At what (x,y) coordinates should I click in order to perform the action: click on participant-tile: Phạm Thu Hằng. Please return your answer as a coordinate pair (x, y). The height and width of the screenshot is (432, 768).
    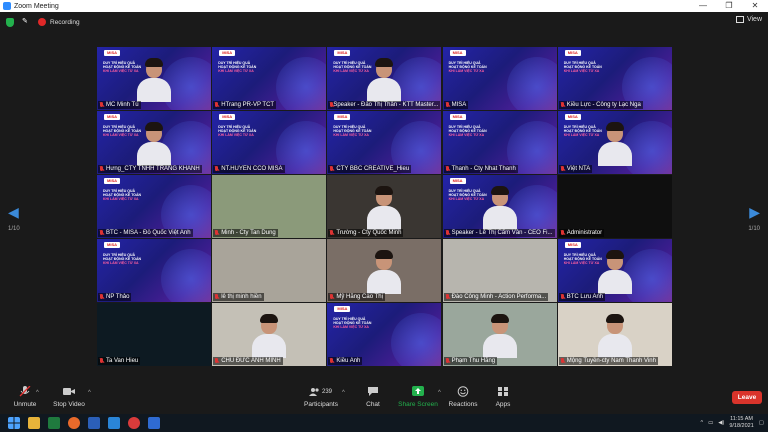
    Looking at the image, I should click on (499, 334).